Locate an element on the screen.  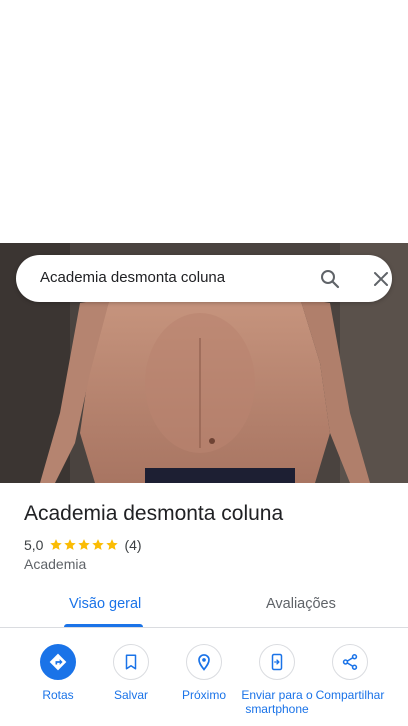
nearby-icon is located at coordinates (204, 662).